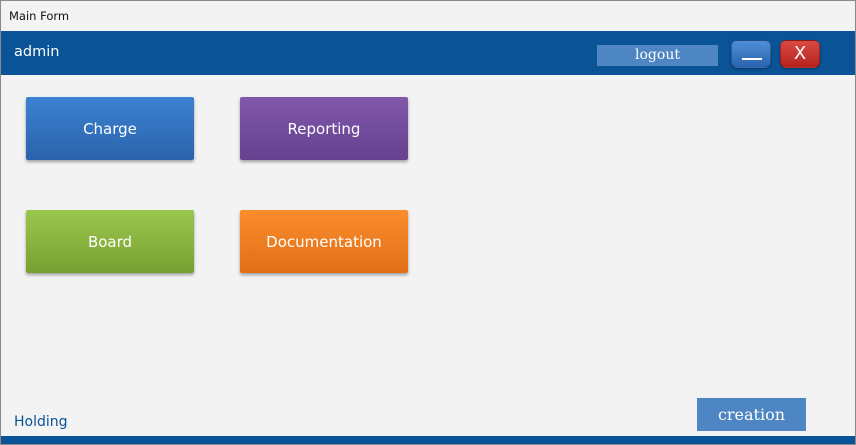 This screenshot has width=856, height=445. What do you see at coordinates (428, 16) in the screenshot?
I see `title-bar: Main Form` at bounding box center [428, 16].